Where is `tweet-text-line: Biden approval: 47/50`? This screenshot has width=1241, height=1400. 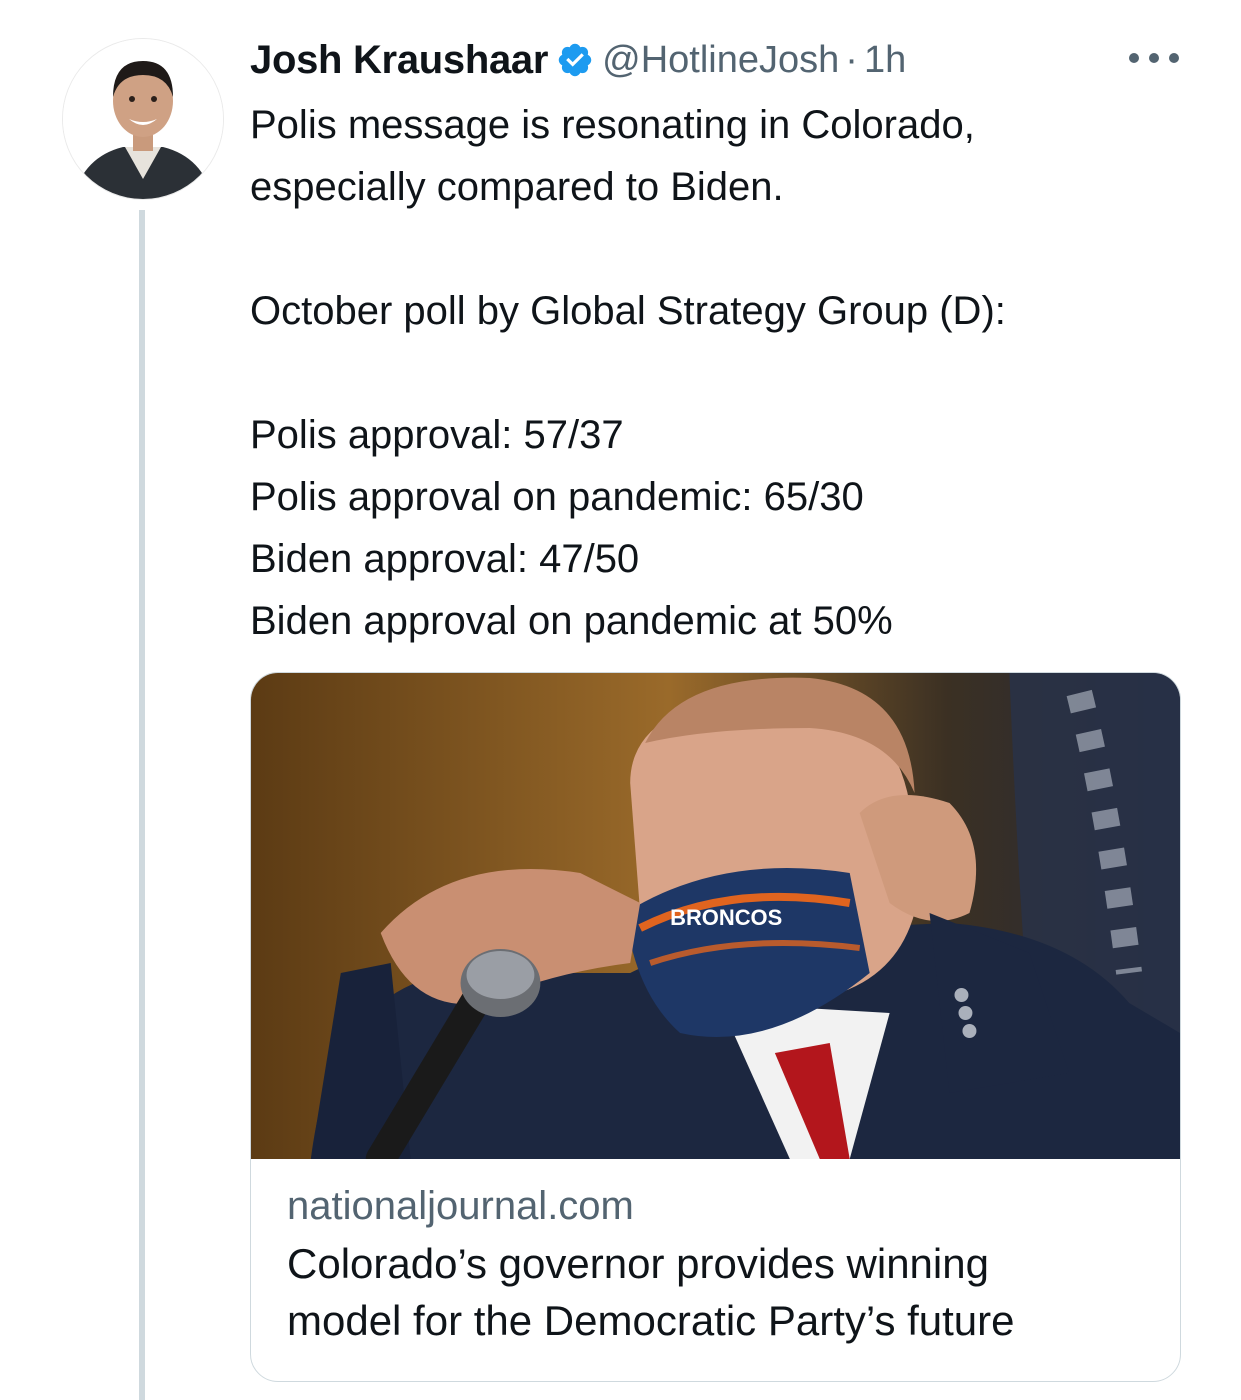
tweet-text-line: Biden approval: 47/50 is located at coordinates (445, 559).